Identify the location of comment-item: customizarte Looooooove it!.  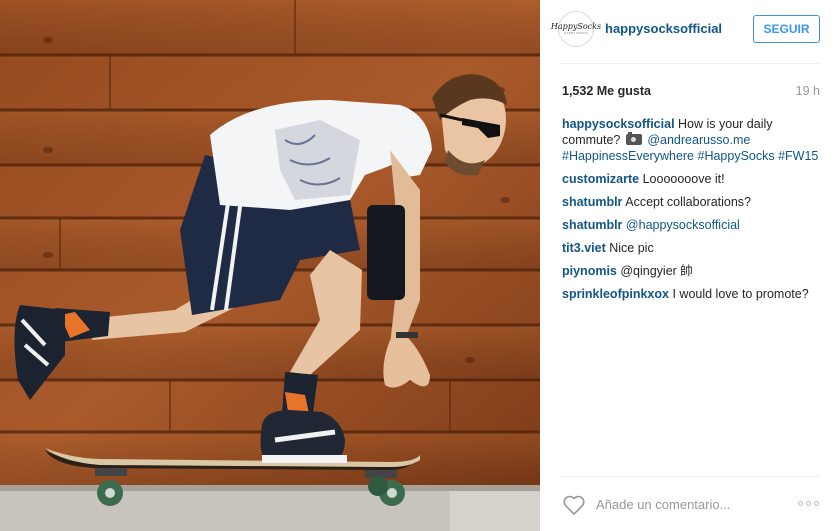
(693, 179).